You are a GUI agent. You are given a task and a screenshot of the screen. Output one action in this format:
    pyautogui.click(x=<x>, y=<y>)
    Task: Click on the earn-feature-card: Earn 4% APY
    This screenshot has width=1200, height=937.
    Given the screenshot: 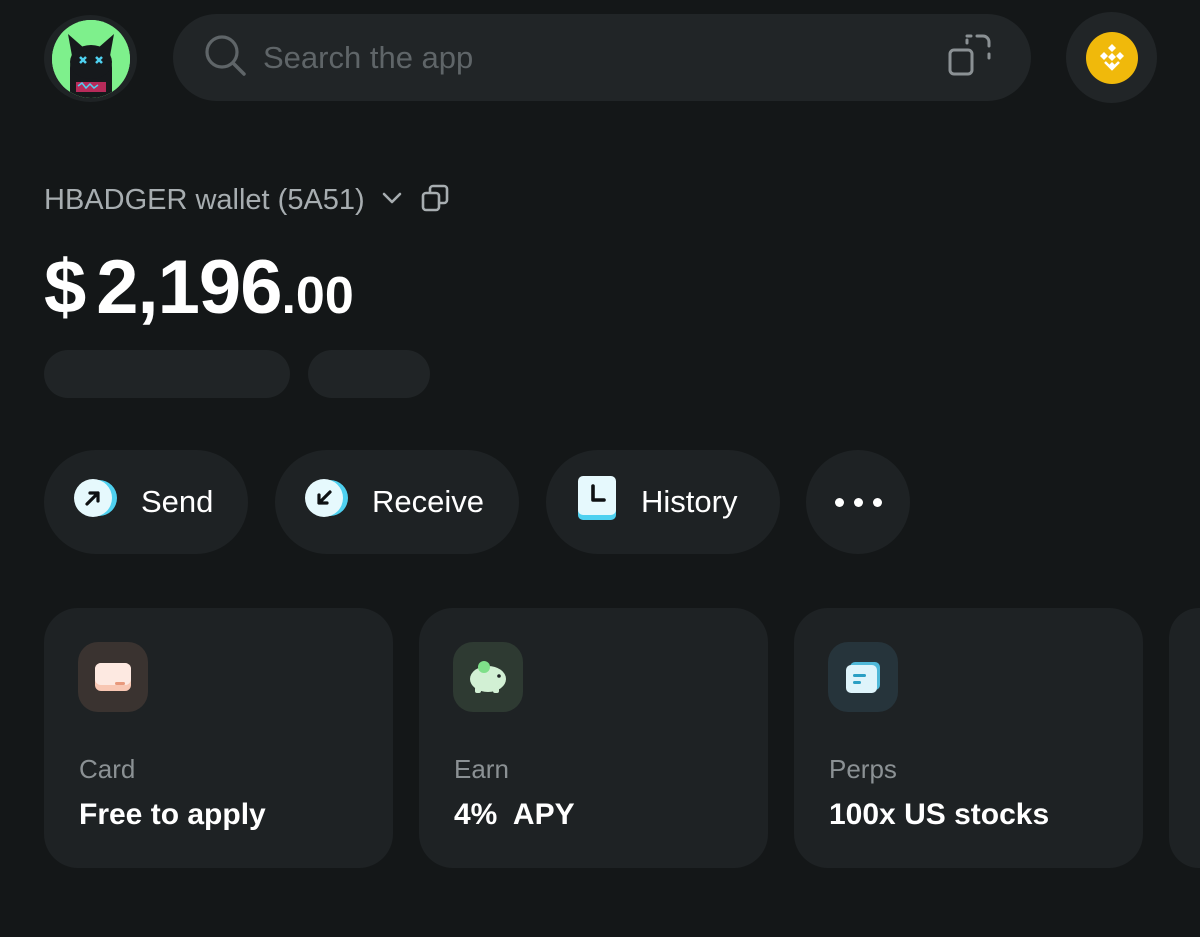 What is the action you would take?
    pyautogui.click(x=593, y=738)
    